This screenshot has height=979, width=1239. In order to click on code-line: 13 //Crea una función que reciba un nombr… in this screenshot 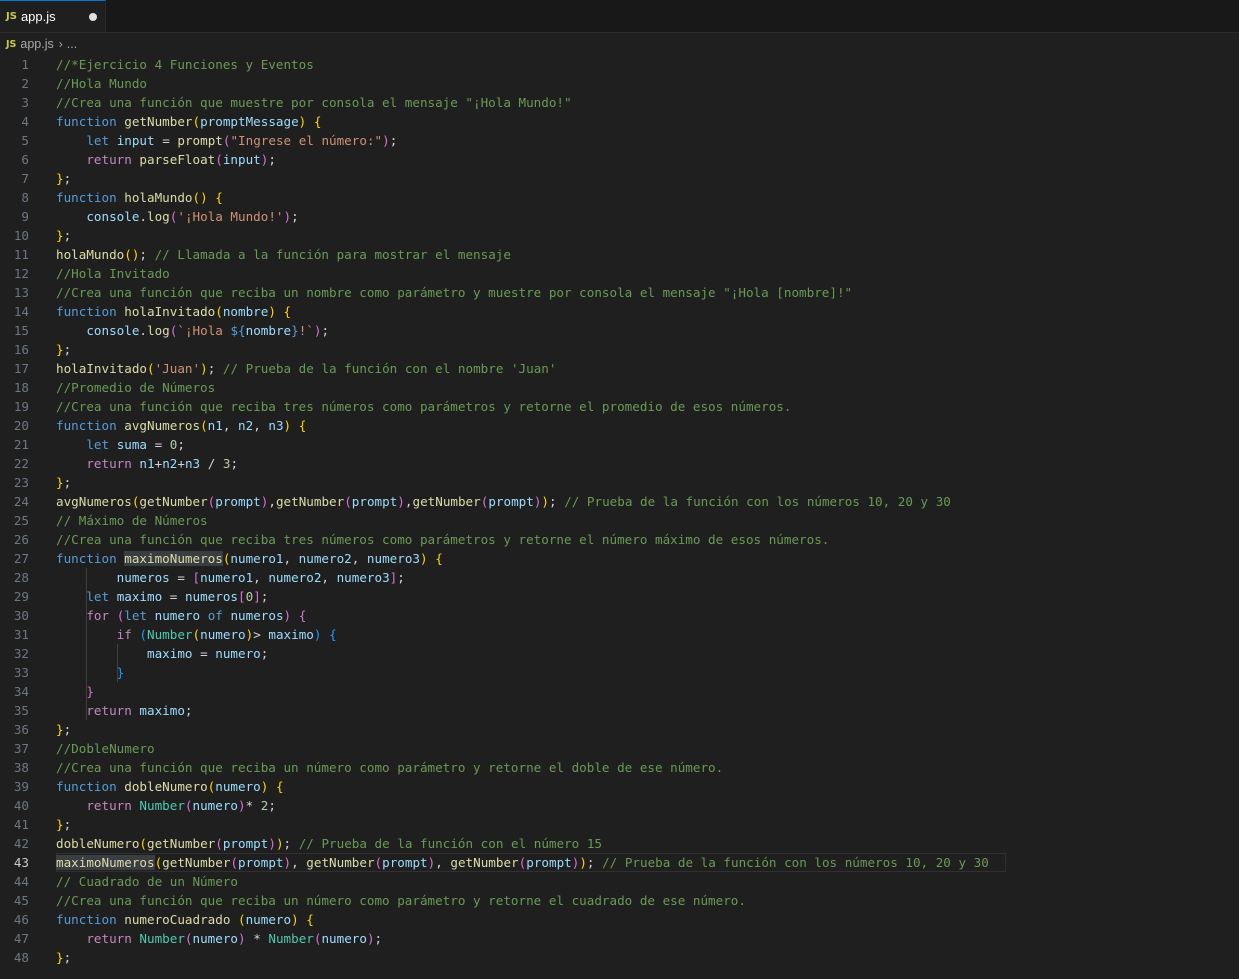, I will do `click(619, 292)`.